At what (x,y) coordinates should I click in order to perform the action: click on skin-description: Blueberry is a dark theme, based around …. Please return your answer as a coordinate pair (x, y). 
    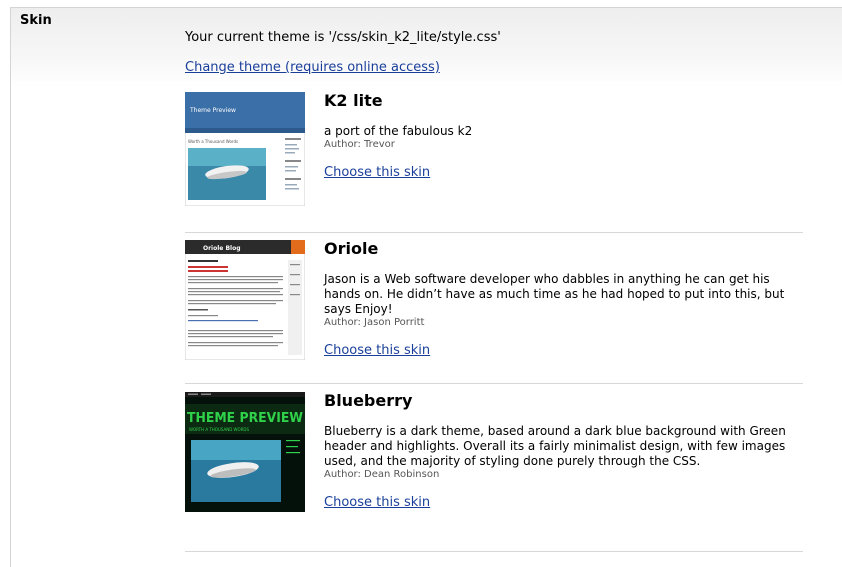
    Looking at the image, I should click on (555, 446).